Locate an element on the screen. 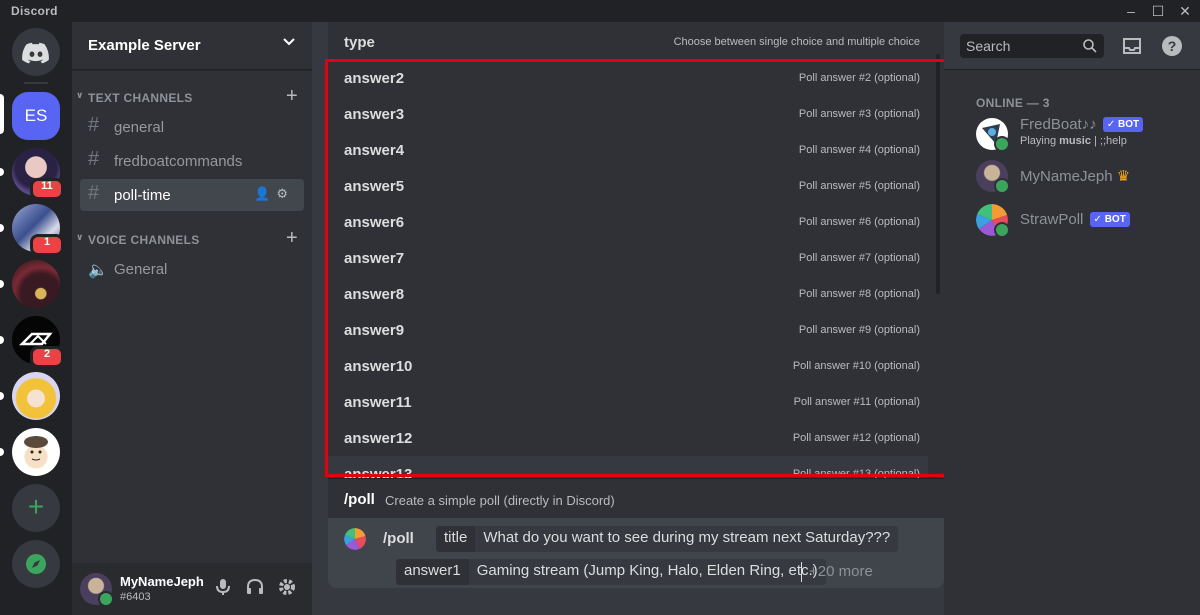  server-header: Example Server is located at coordinates (192, 46).